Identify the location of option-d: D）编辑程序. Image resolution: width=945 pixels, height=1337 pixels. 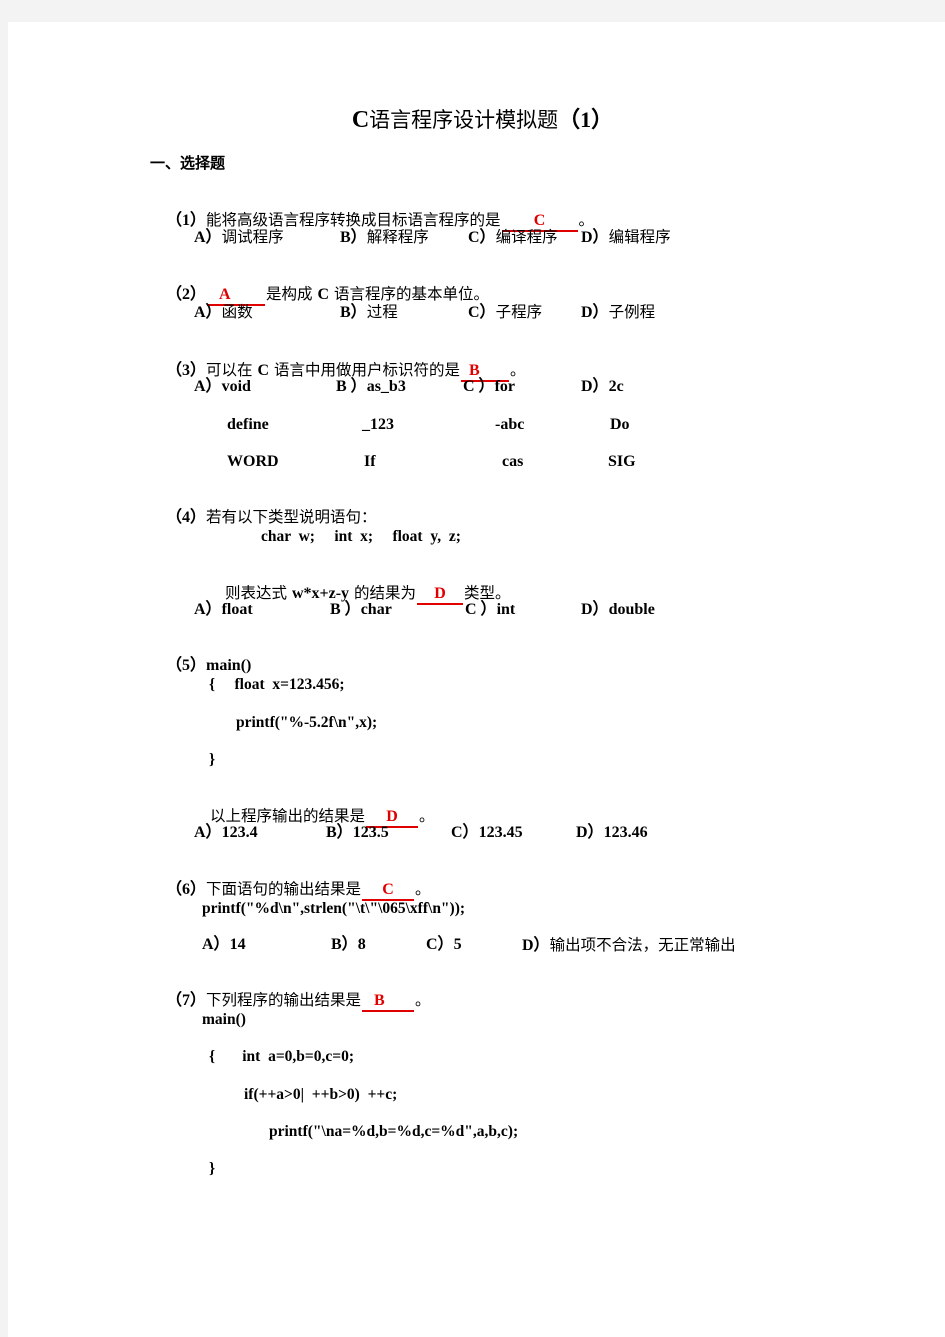
(626, 237).